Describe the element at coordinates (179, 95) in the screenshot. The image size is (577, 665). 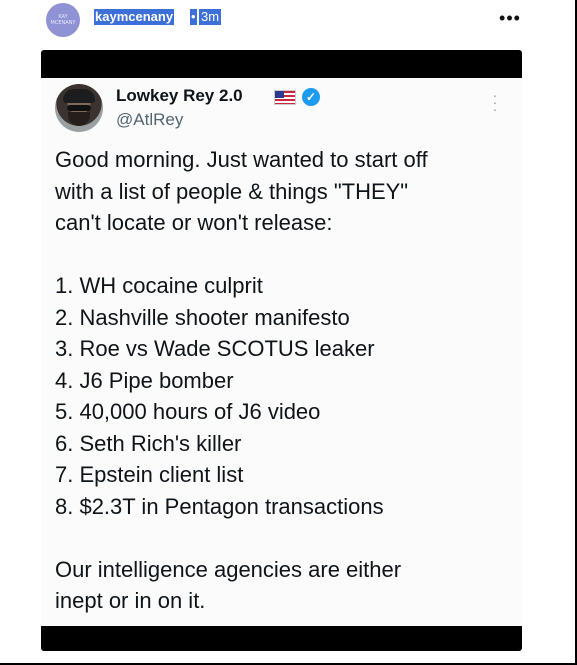
I see `tweet-display-name: Lowkey Rey 2.0` at that location.